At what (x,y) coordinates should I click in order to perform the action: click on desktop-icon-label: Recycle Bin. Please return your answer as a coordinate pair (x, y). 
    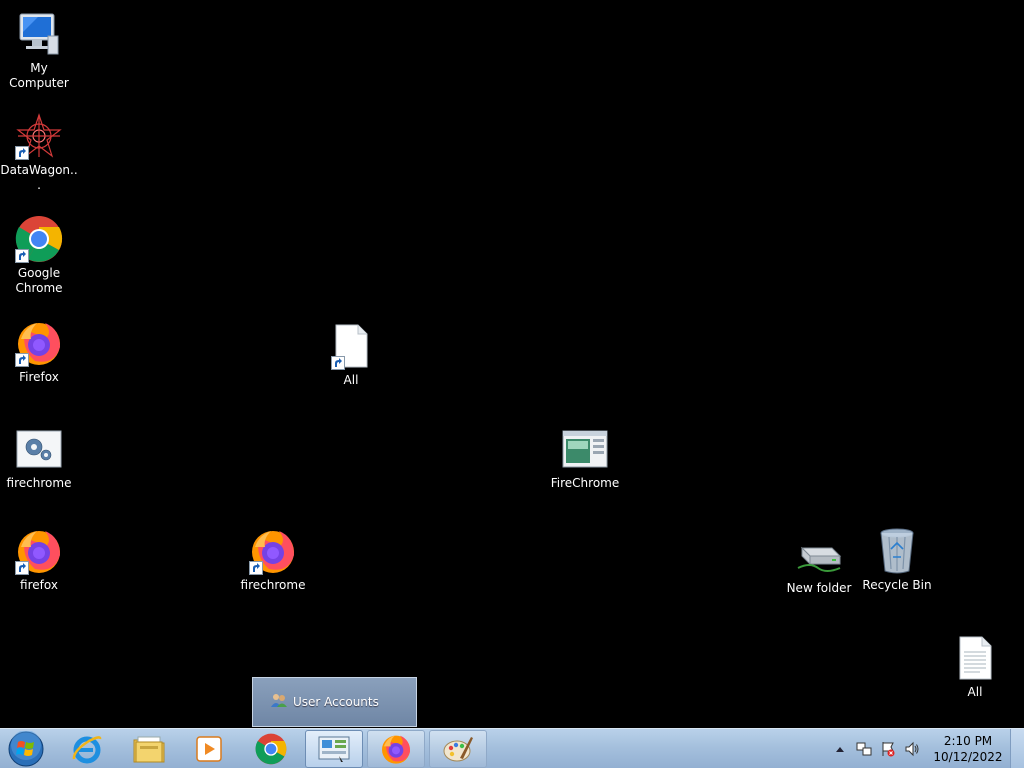
    Looking at the image, I should click on (897, 585).